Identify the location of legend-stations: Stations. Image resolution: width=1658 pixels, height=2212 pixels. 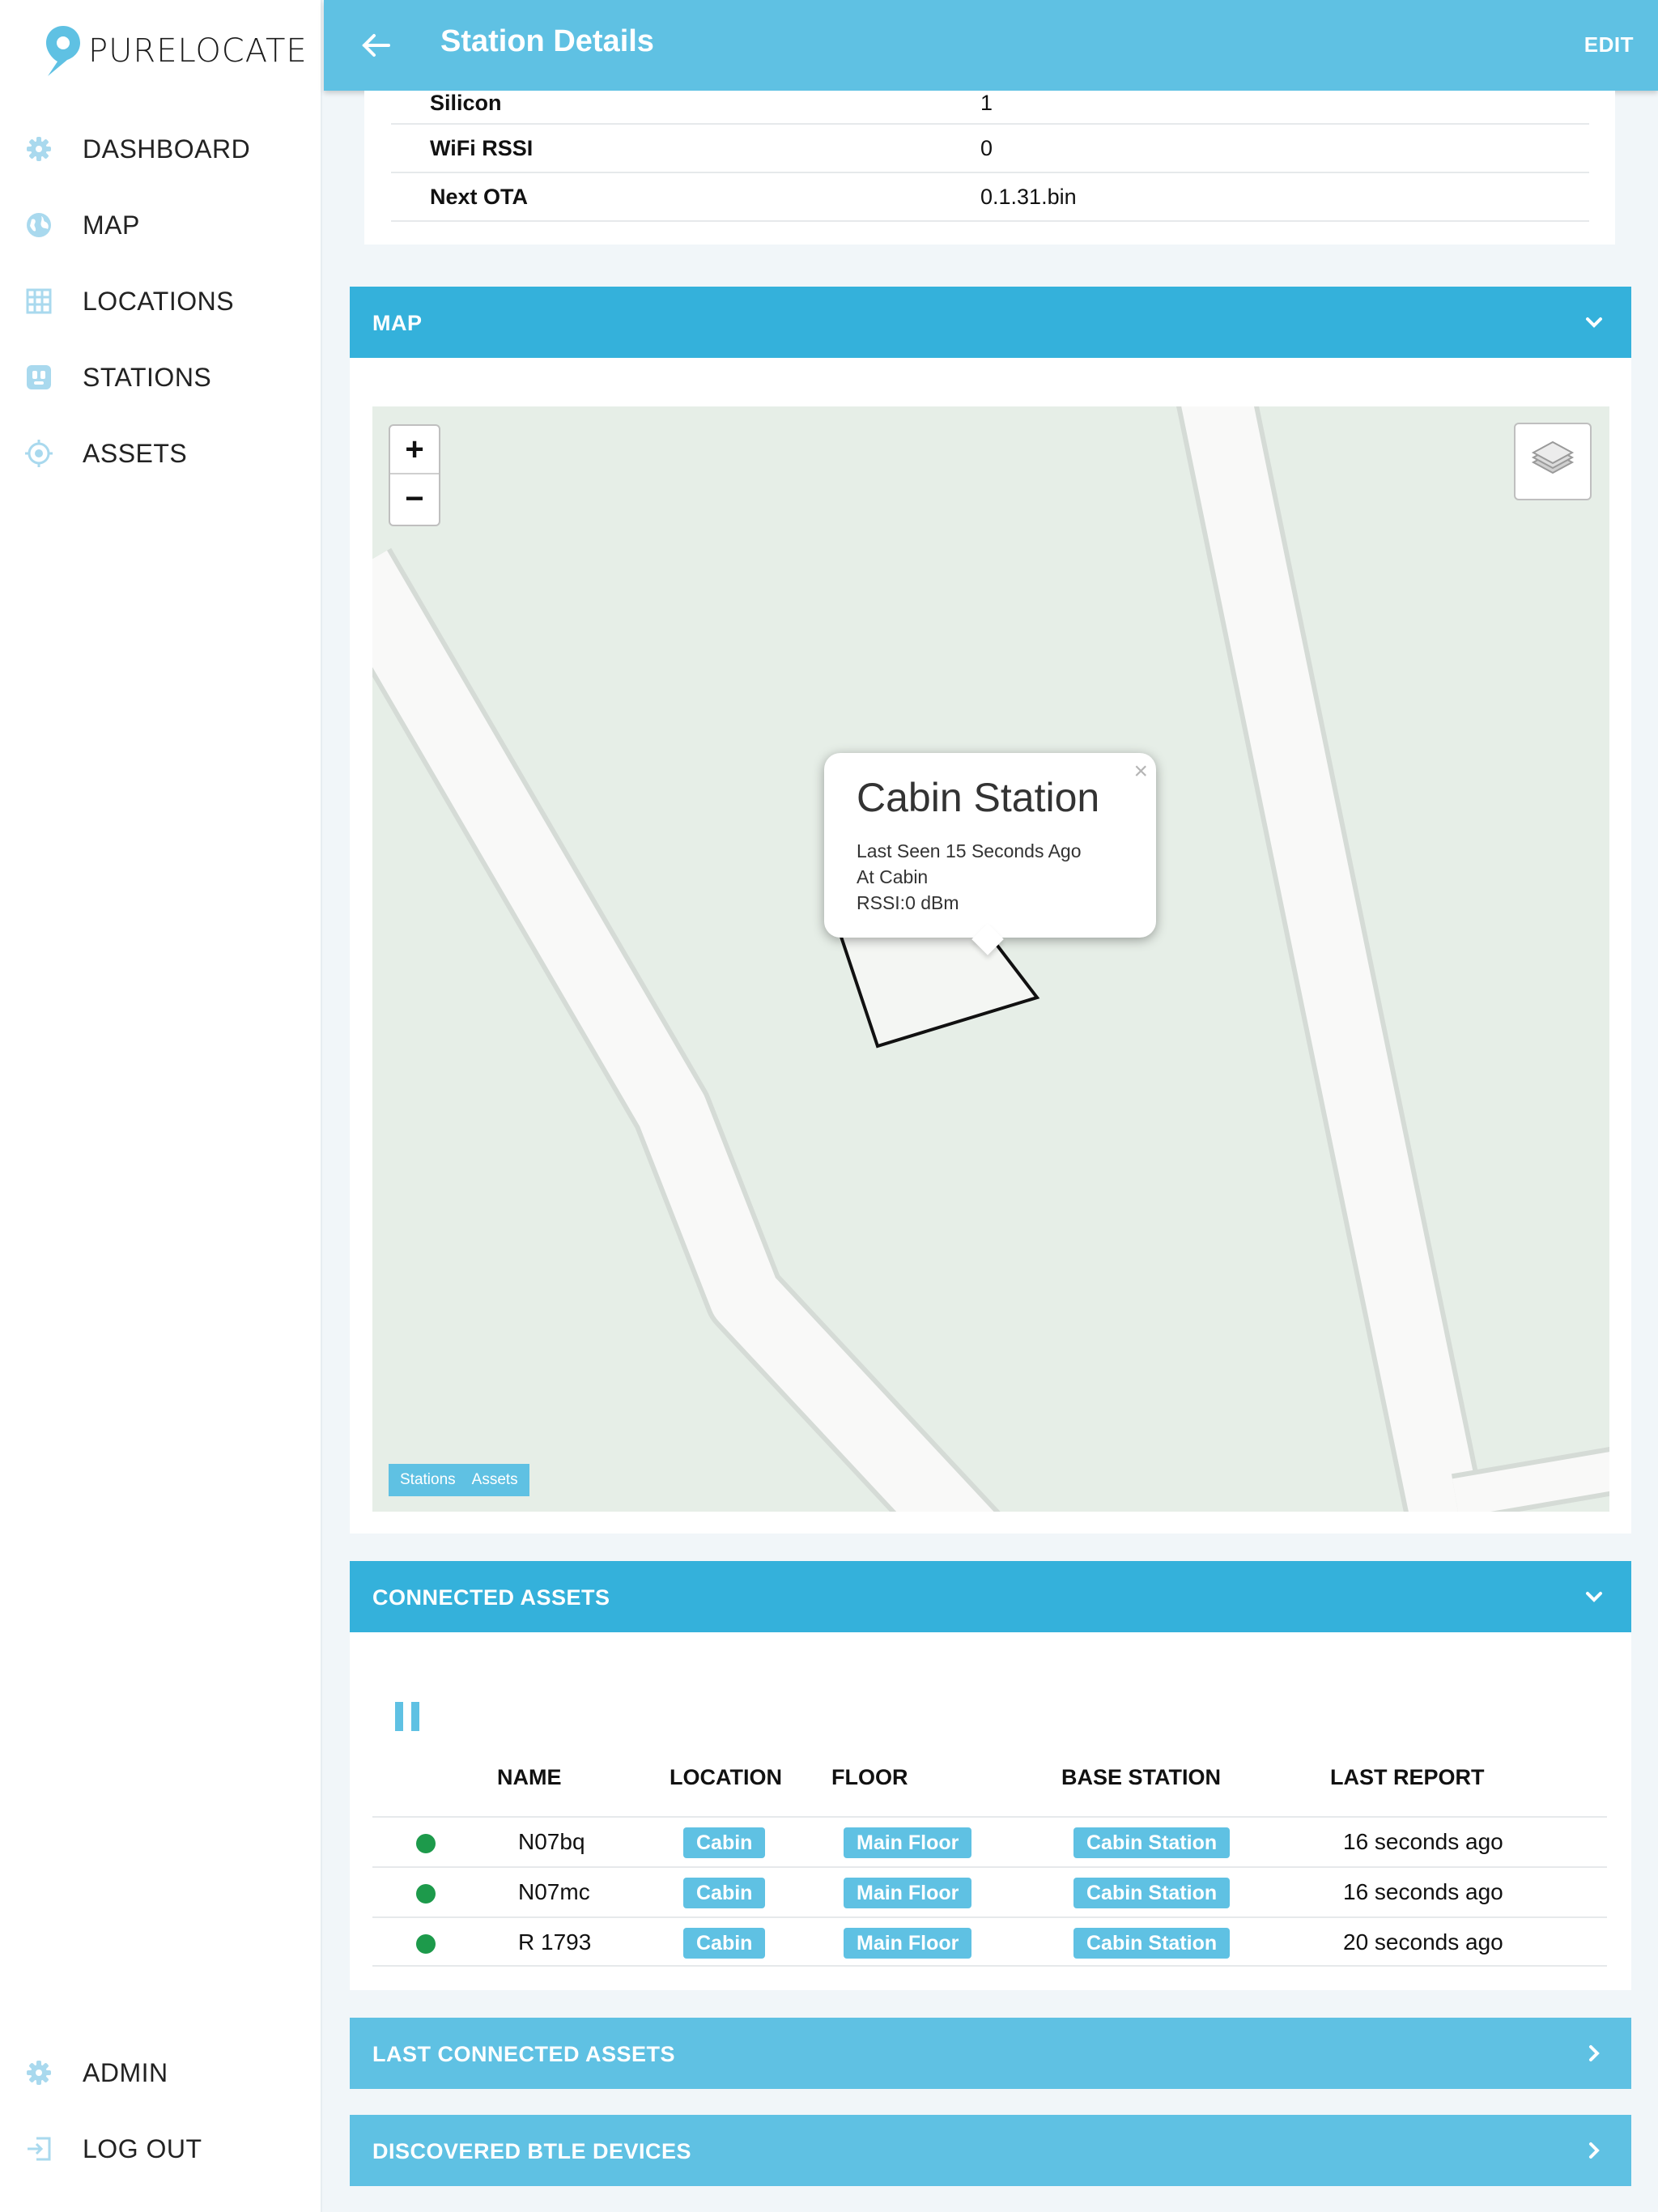
(428, 1480).